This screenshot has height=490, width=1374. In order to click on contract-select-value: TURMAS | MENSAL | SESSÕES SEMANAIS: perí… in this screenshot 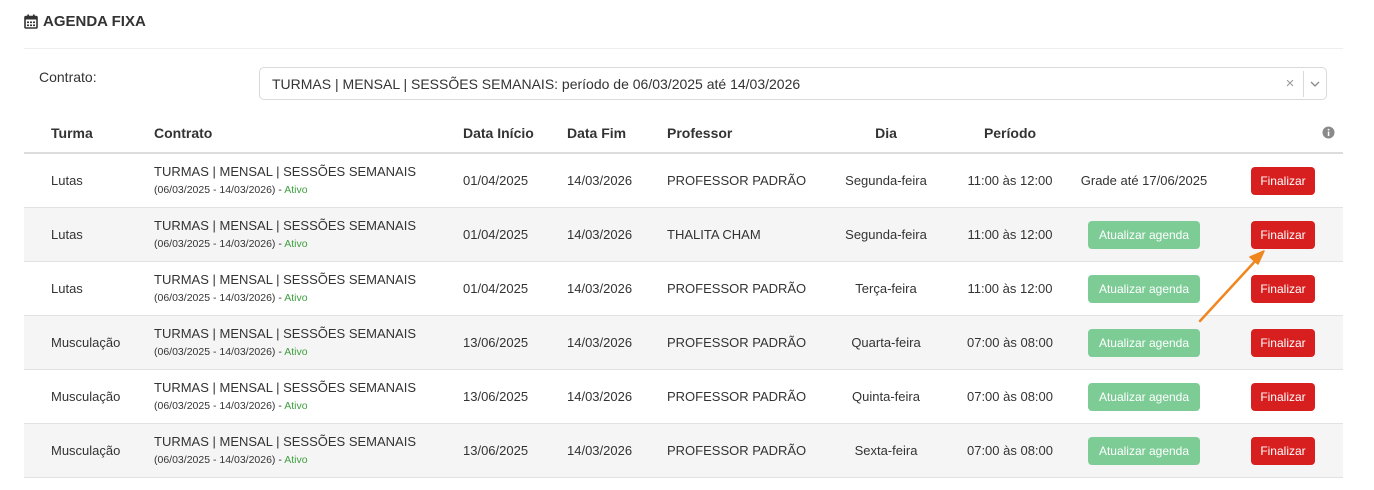, I will do `click(536, 83)`.